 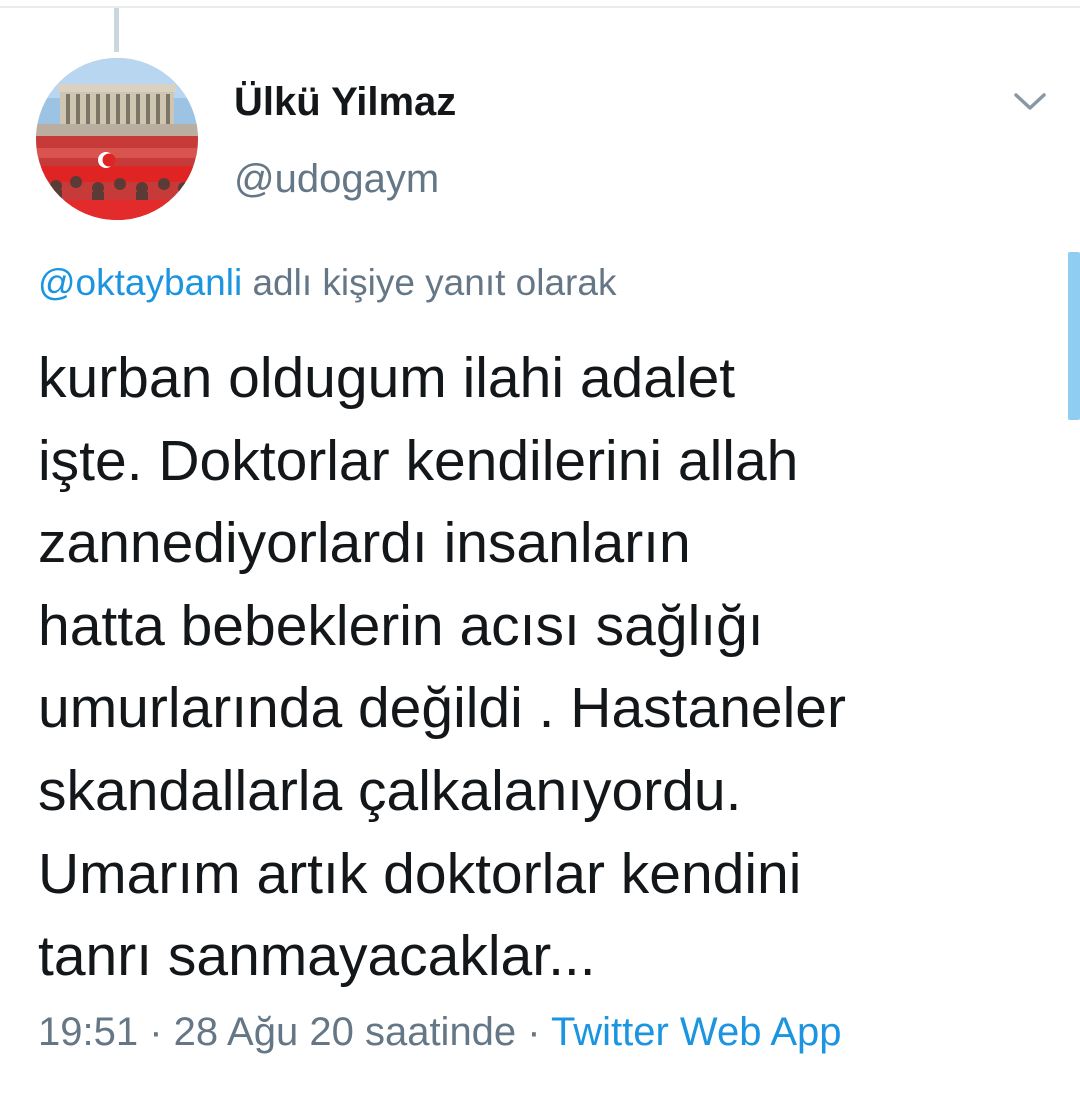 What do you see at coordinates (442, 708) in the screenshot?
I see `tweet-text-line: umurlarında değildi . Hastaneler` at bounding box center [442, 708].